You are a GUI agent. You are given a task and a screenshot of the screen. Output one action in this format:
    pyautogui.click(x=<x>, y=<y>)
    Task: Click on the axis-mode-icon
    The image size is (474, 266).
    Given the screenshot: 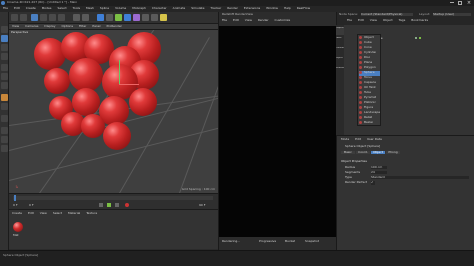 What is the action you would take?
    pyautogui.click(x=4, y=97)
    